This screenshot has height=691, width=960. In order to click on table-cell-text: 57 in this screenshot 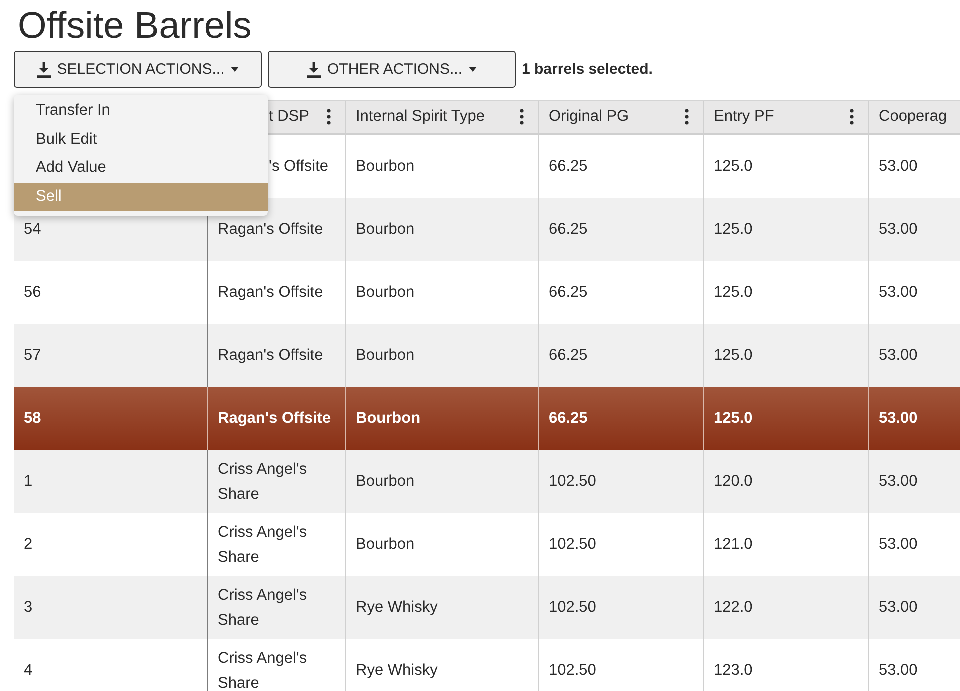, I will do `click(33, 356)`.